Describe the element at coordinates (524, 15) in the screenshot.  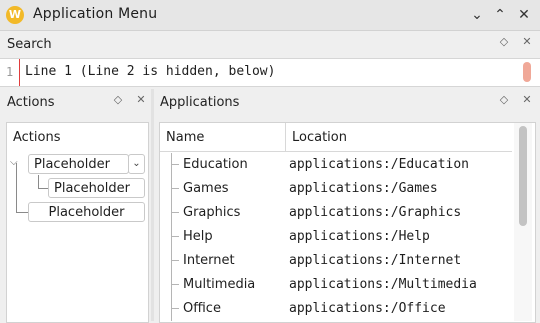
I see `close-window-button: ✕` at that location.